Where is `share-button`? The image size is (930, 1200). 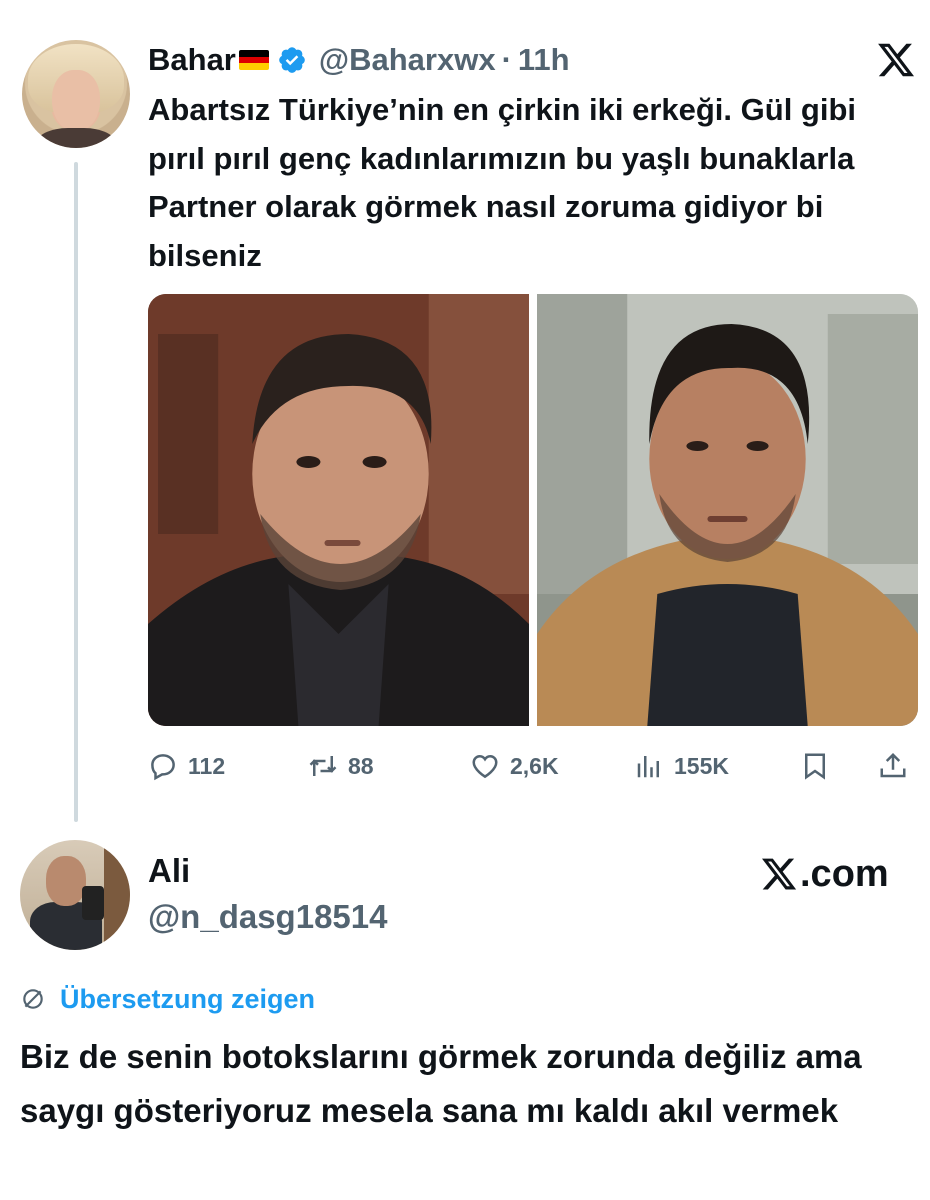 share-button is located at coordinates (893, 766).